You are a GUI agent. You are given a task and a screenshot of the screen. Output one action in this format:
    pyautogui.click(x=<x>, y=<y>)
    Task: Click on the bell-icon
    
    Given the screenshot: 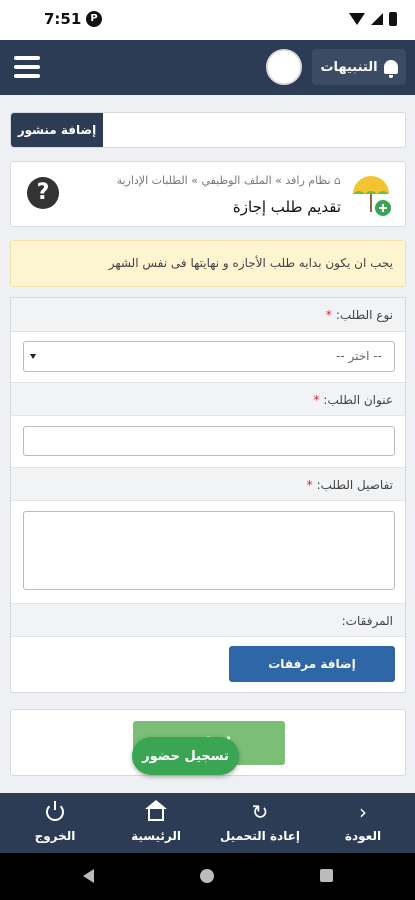 What is the action you would take?
    pyautogui.click(x=390, y=69)
    